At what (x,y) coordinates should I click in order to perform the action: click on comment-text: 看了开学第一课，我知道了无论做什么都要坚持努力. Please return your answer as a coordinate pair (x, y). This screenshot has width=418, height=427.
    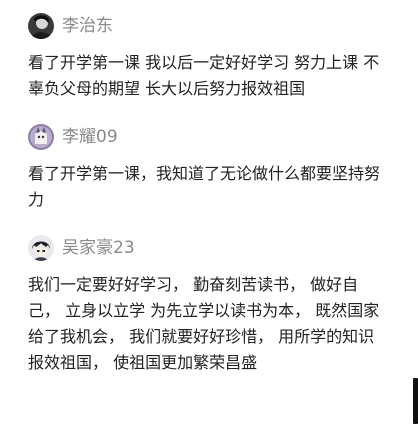
    Looking at the image, I should click on (204, 186).